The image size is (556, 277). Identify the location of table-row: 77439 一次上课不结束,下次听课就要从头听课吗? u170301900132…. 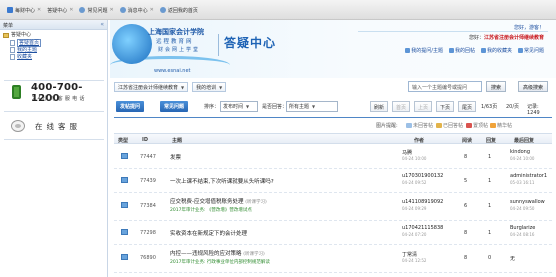
(333, 181).